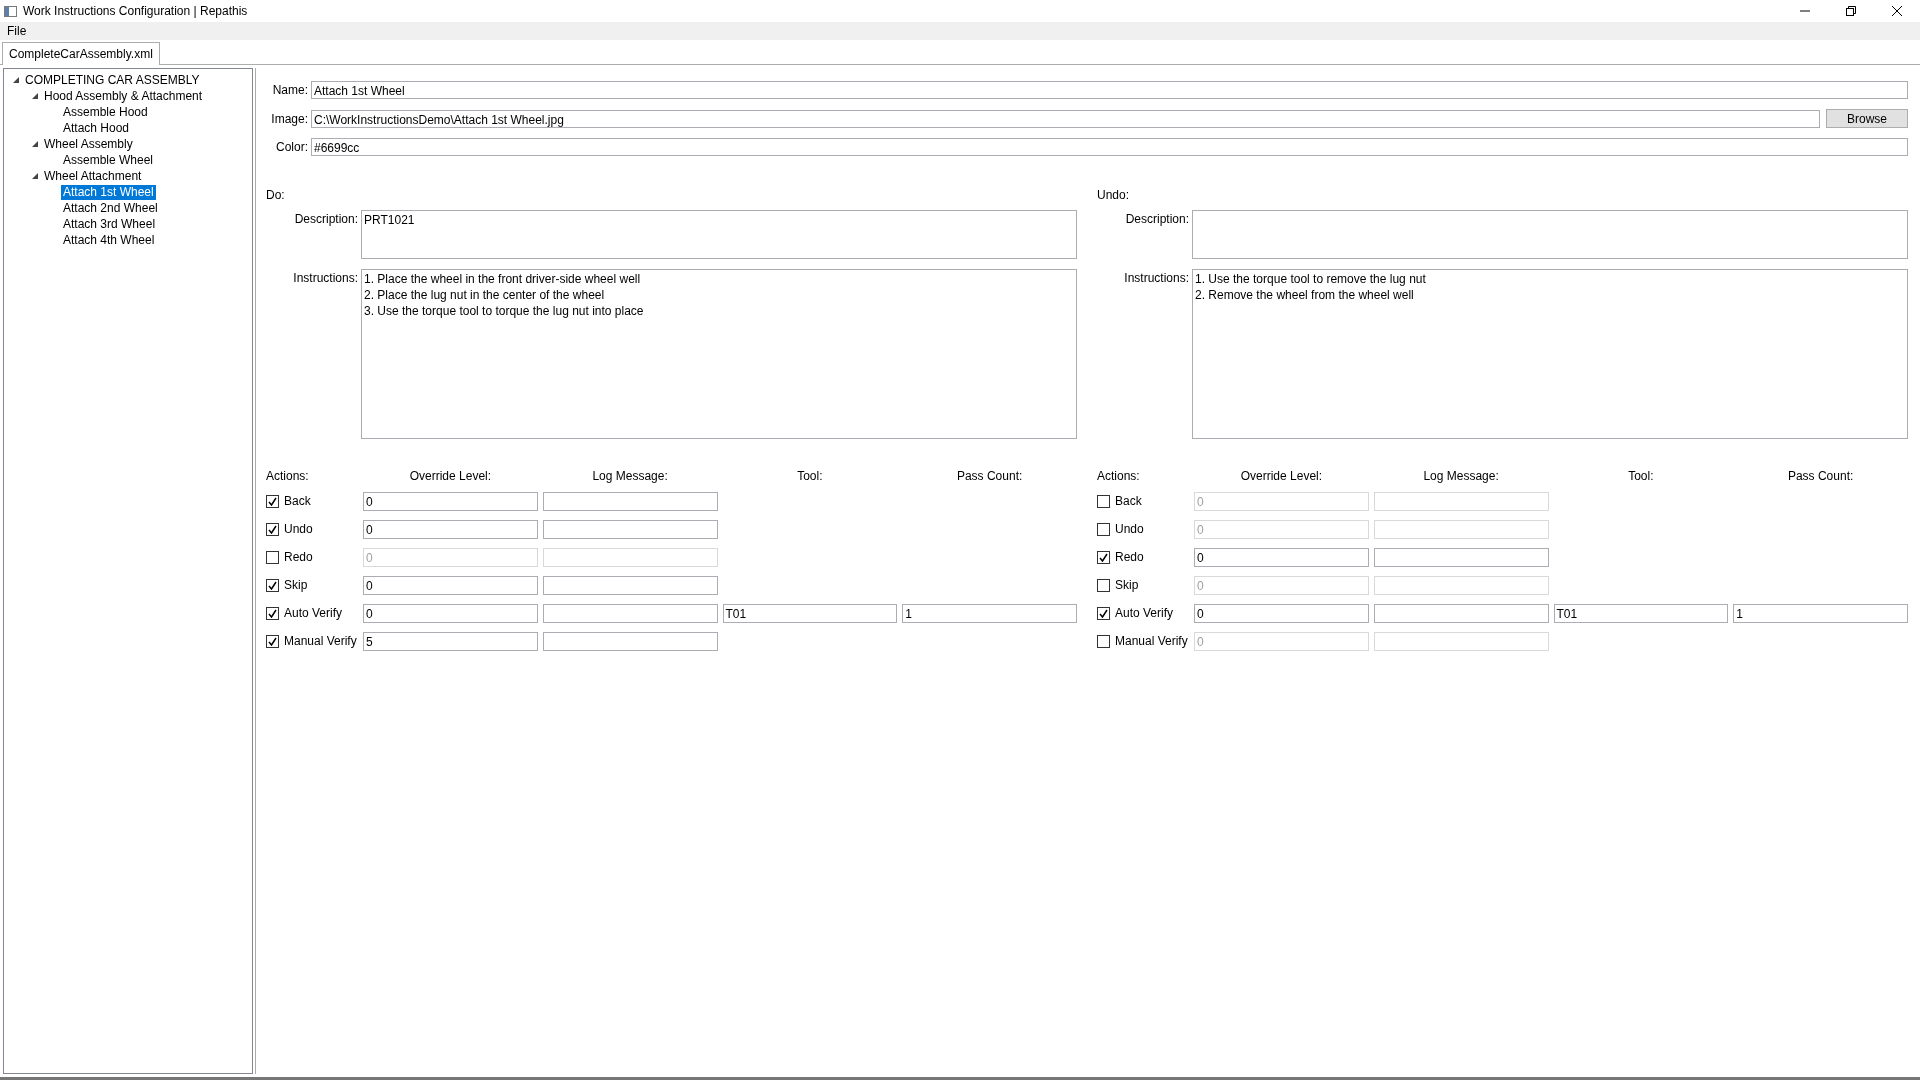  What do you see at coordinates (1897, 11) in the screenshot?
I see `close-icon` at bounding box center [1897, 11].